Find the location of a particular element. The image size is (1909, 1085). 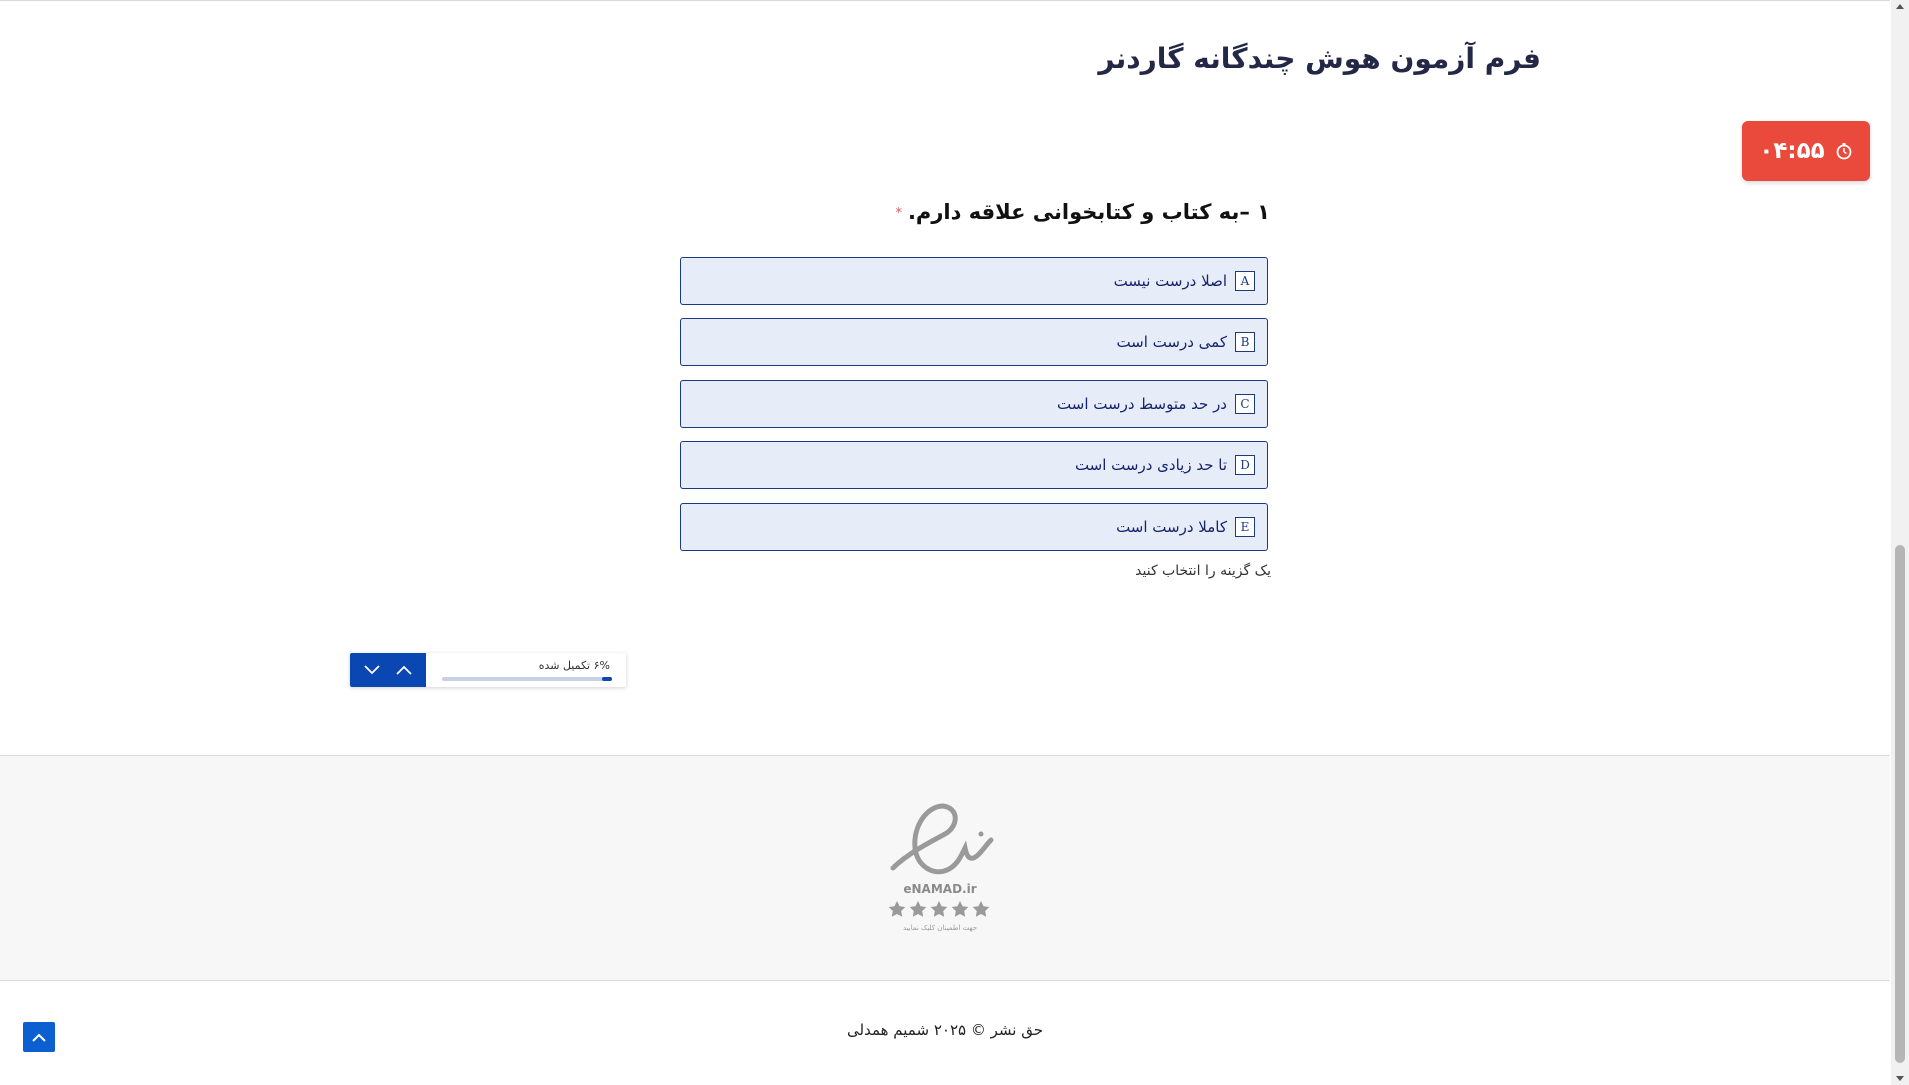

badge-domain: eNAMAD.ir is located at coordinates (939, 889).